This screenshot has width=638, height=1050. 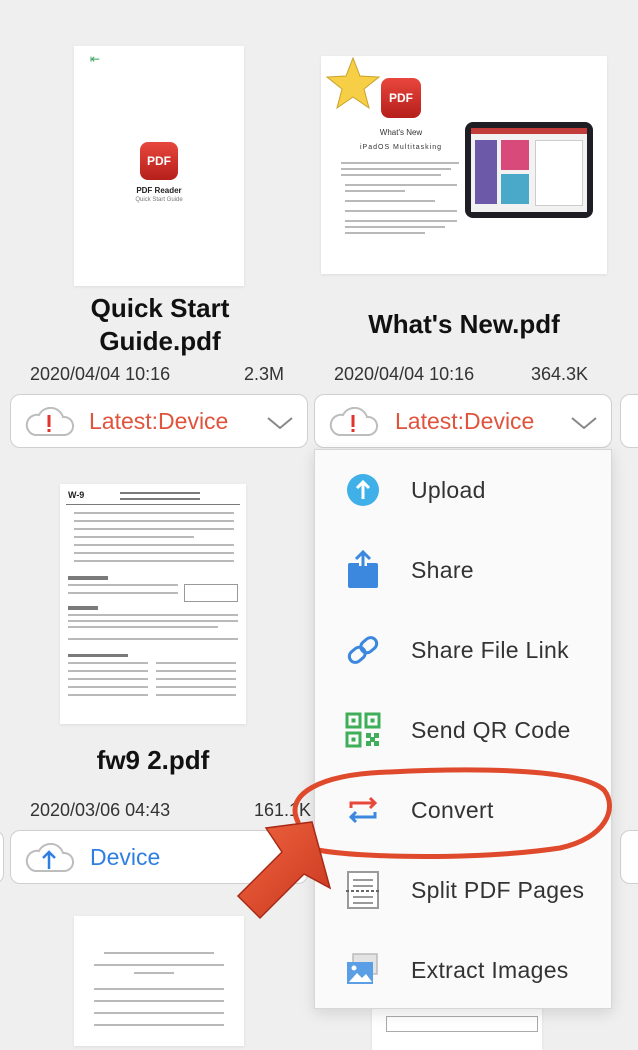 What do you see at coordinates (160, 308) in the screenshot?
I see `file-name-line: Quick Start` at bounding box center [160, 308].